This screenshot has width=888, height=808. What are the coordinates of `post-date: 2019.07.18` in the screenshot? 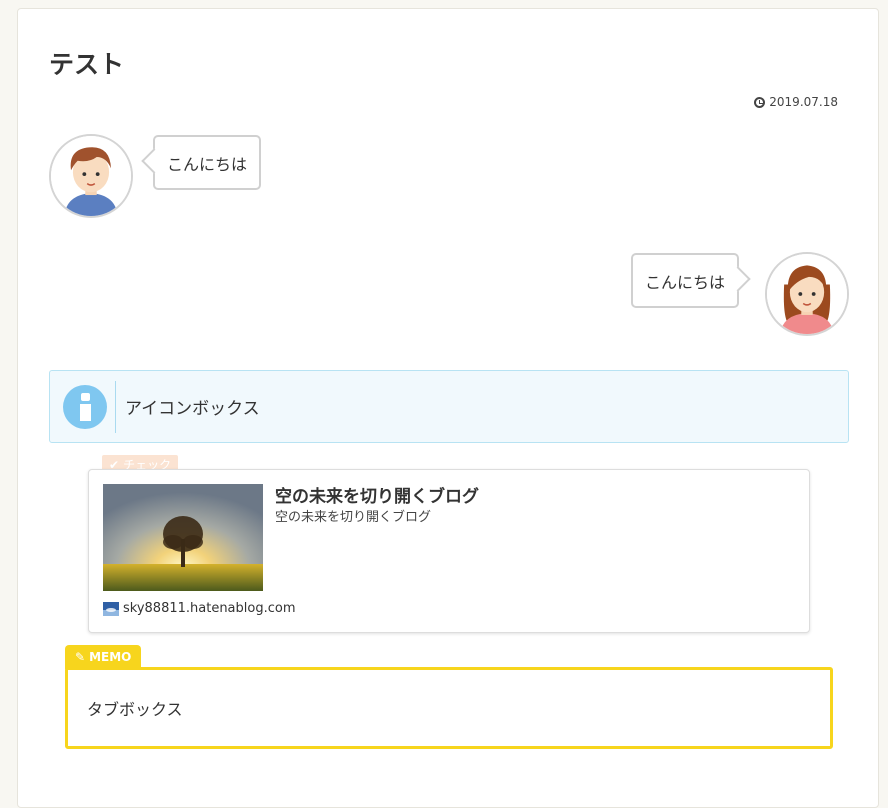 It's located at (796, 102).